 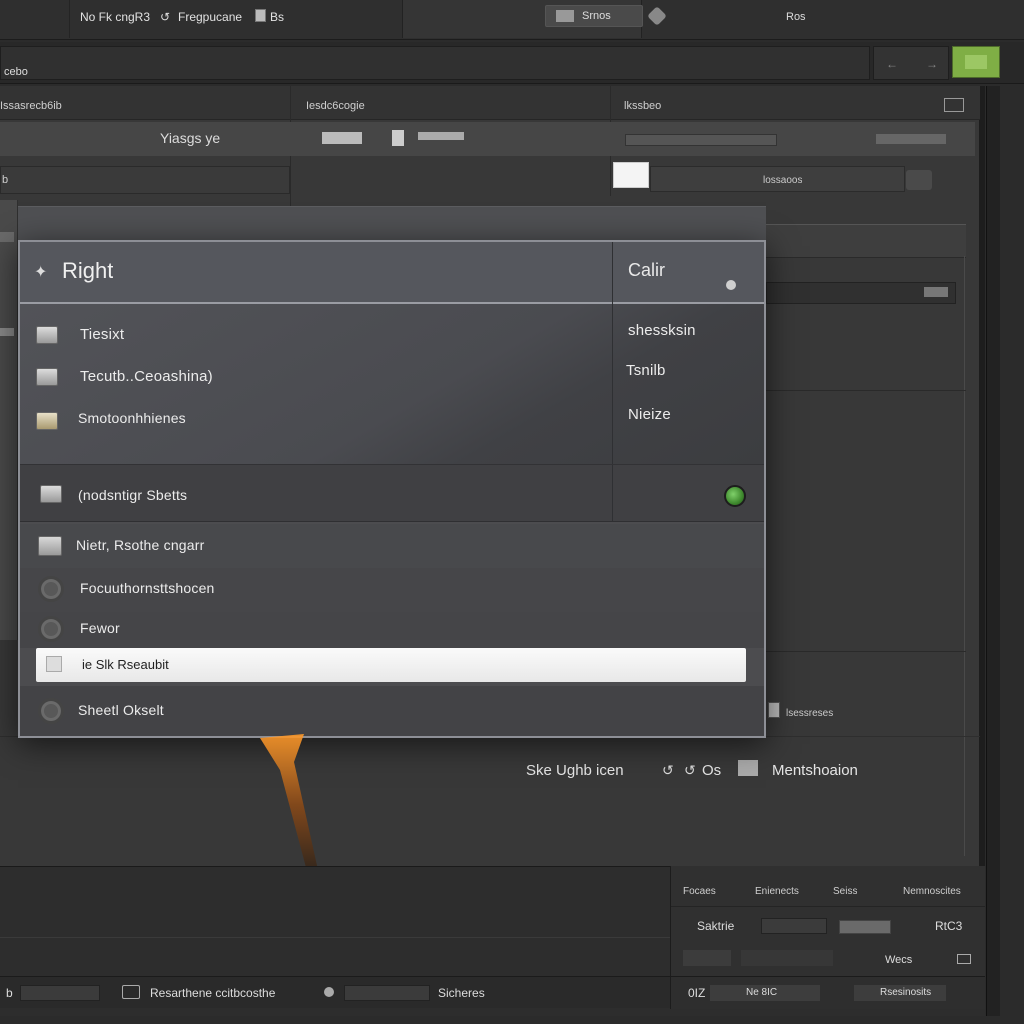 I want to click on search-button: Srnos, so click(x=594, y=16).